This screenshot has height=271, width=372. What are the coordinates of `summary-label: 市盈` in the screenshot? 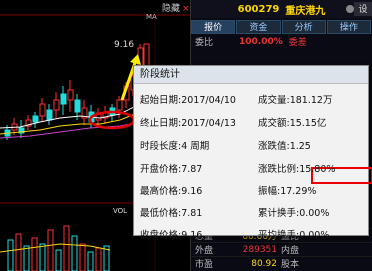 It's located at (204, 265).